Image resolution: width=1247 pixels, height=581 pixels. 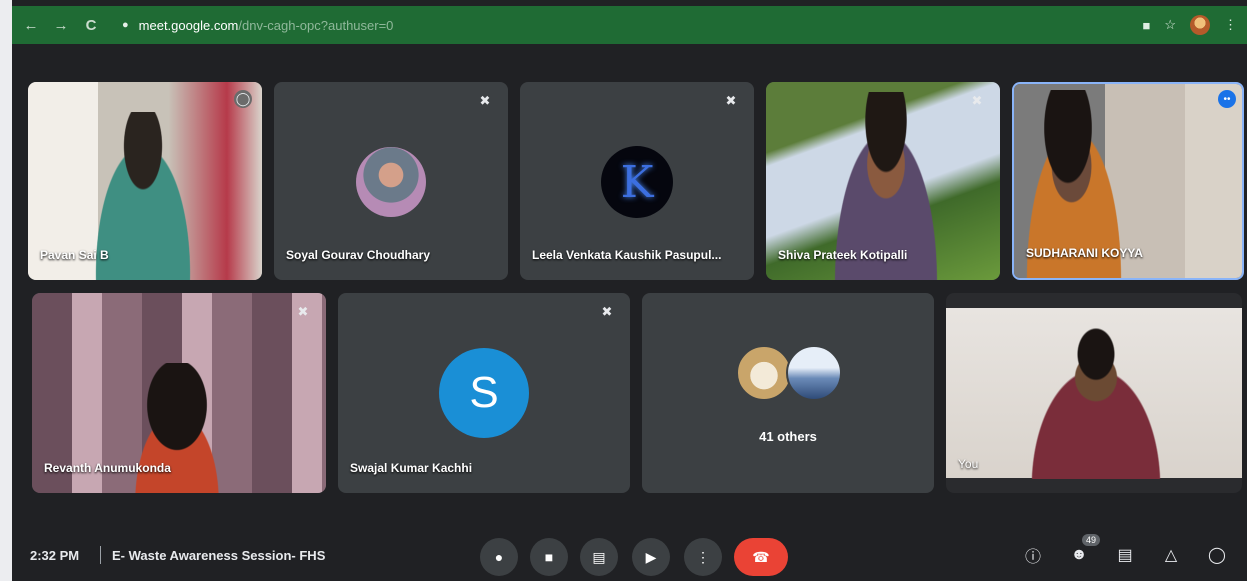 What do you see at coordinates (1079, 554) in the screenshot?
I see `people-icon: ☻` at bounding box center [1079, 554].